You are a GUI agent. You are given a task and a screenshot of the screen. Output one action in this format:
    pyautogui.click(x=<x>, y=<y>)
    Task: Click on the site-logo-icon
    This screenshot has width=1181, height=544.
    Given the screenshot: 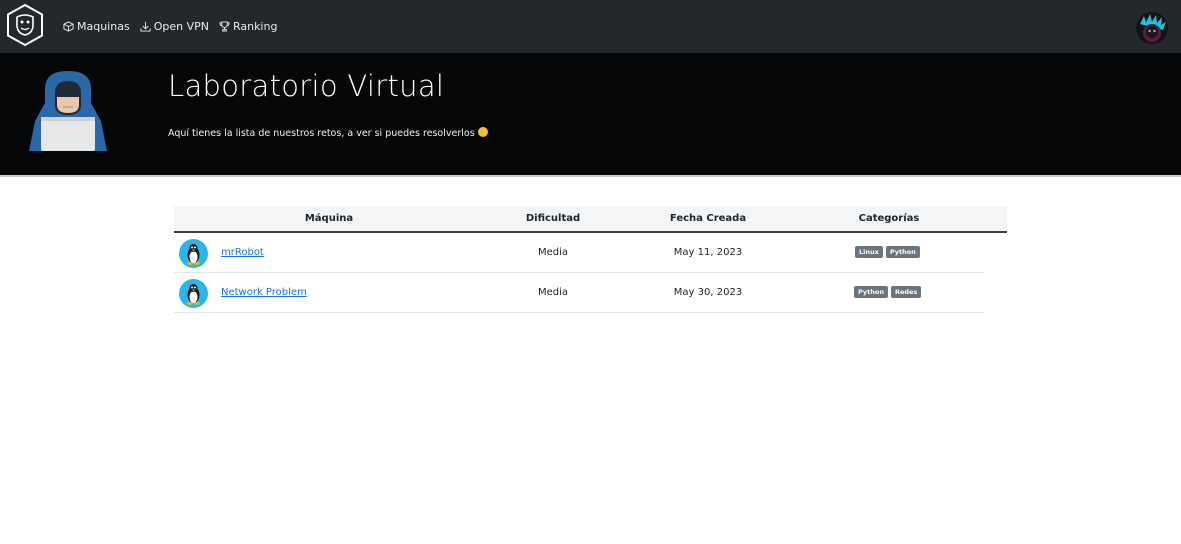 What is the action you would take?
    pyautogui.click(x=25, y=25)
    